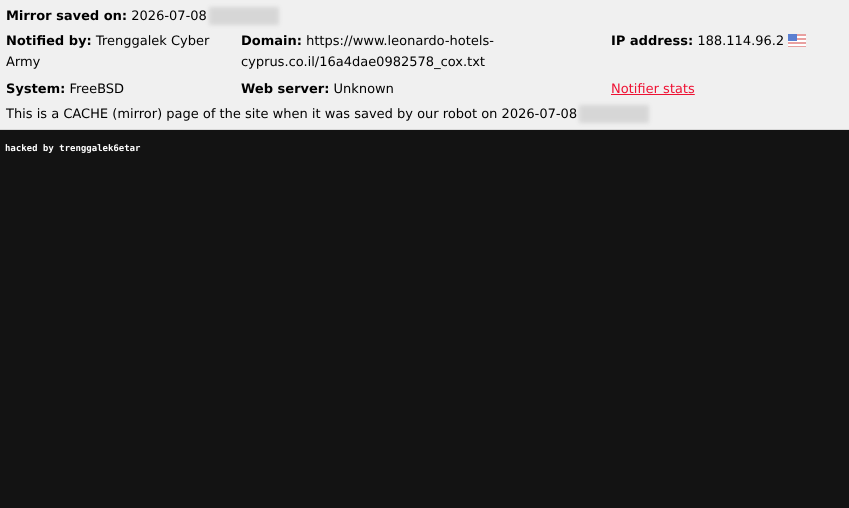 The image size is (849, 508). Describe the element at coordinates (169, 16) in the screenshot. I see `field-value: 2026-07-08` at that location.